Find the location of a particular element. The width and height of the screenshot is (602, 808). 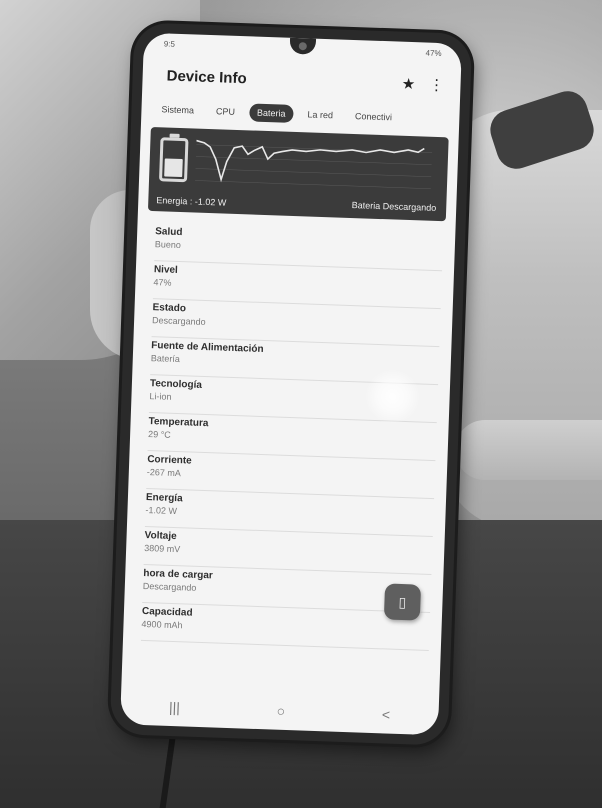

star-icon: ★ is located at coordinates (408, 84).